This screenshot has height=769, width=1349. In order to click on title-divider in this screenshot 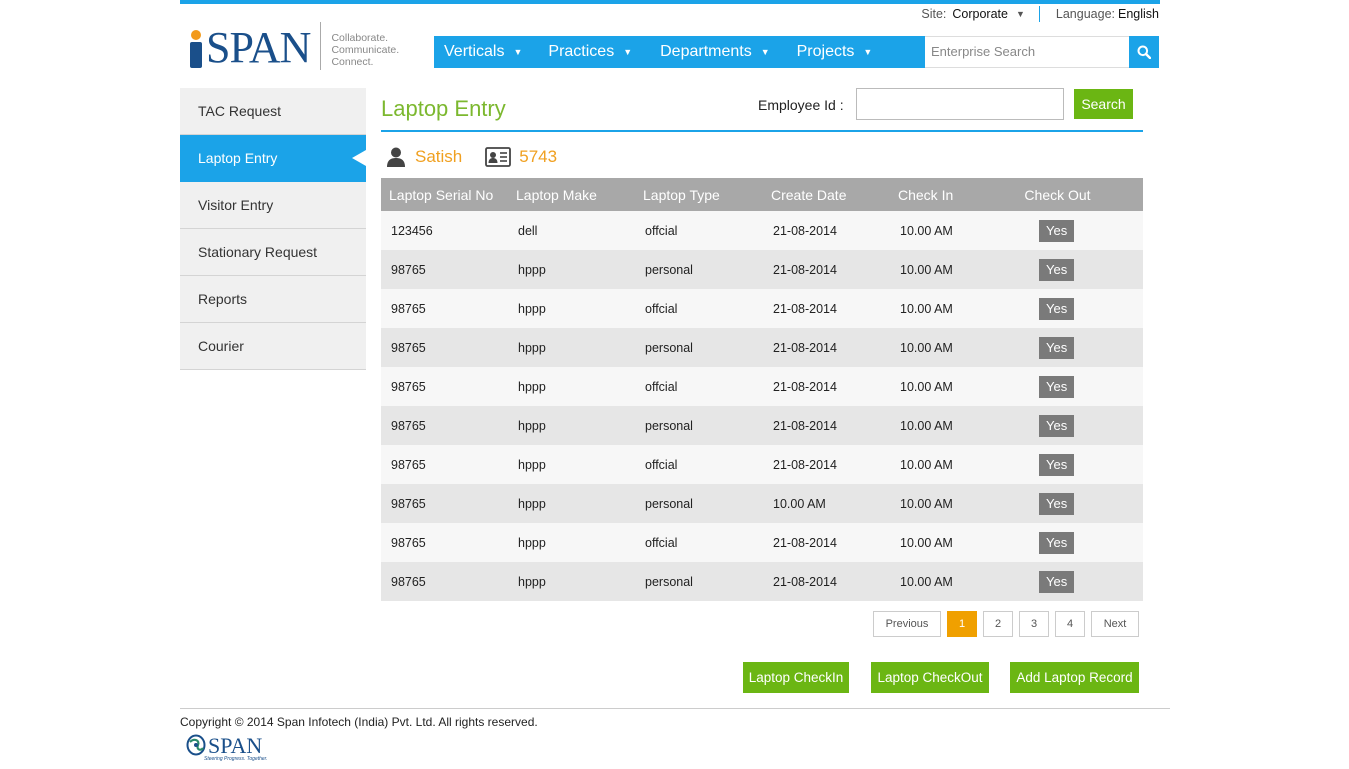, I will do `click(762, 131)`.